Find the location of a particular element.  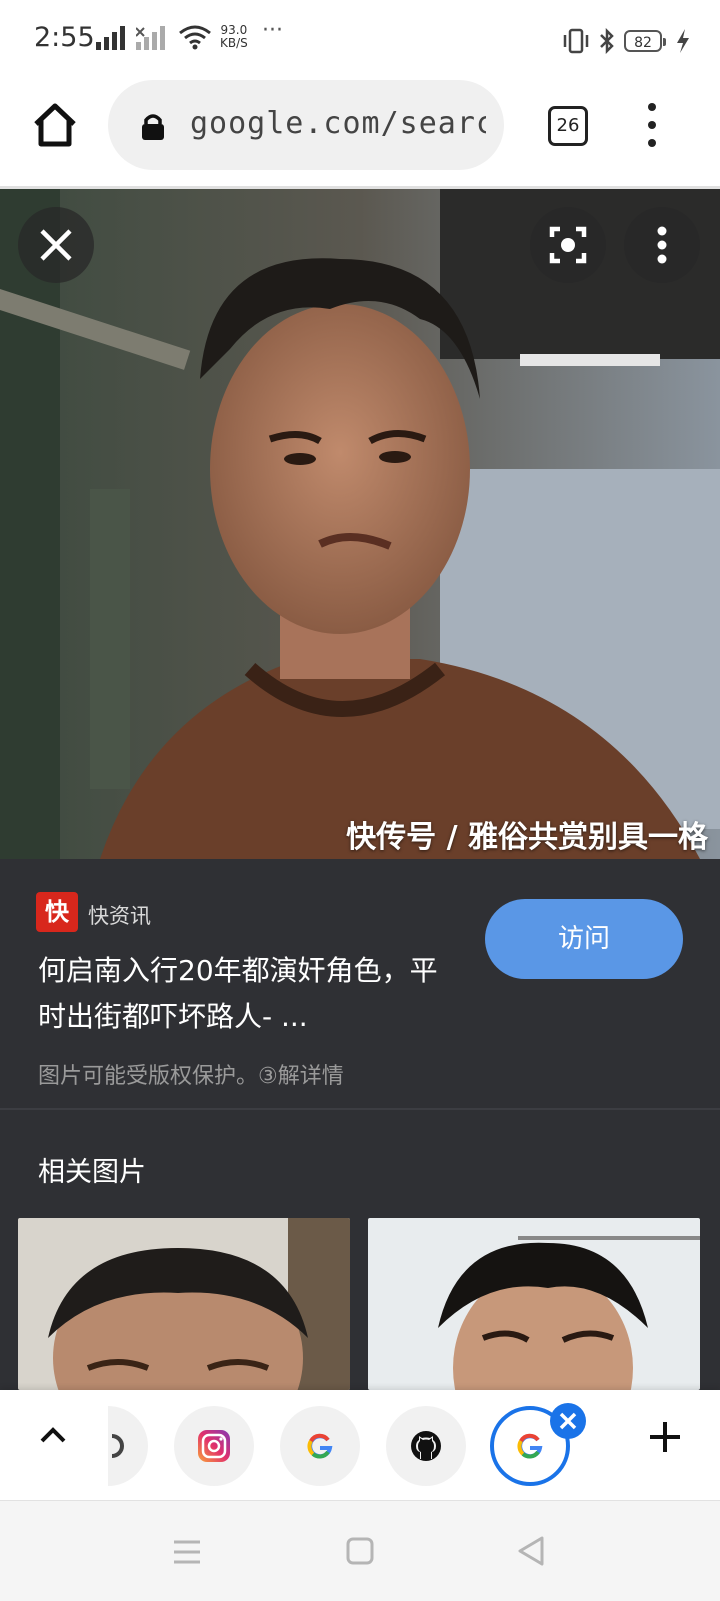

more-vert-icon is located at coordinates (662, 245).